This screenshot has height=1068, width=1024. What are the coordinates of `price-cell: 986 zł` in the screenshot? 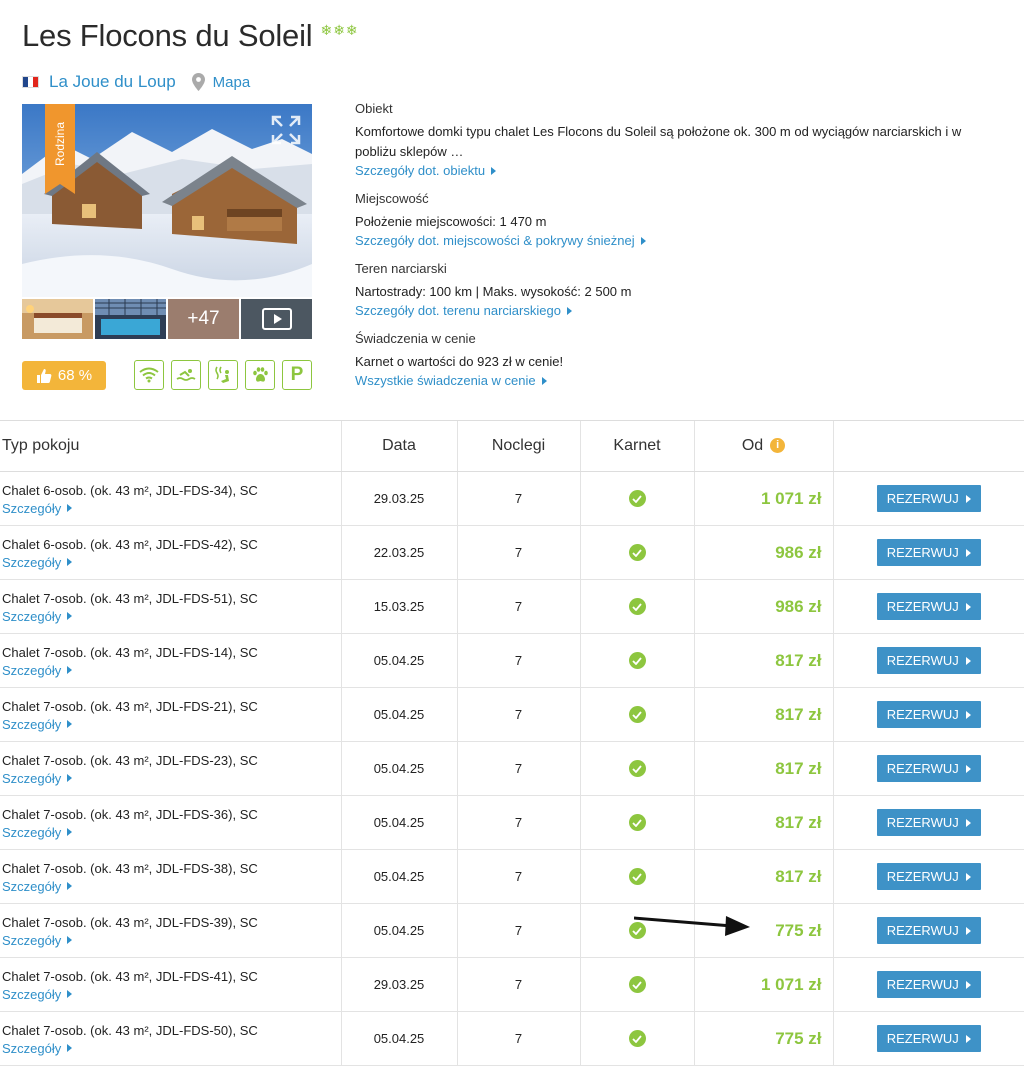 It's located at (763, 552).